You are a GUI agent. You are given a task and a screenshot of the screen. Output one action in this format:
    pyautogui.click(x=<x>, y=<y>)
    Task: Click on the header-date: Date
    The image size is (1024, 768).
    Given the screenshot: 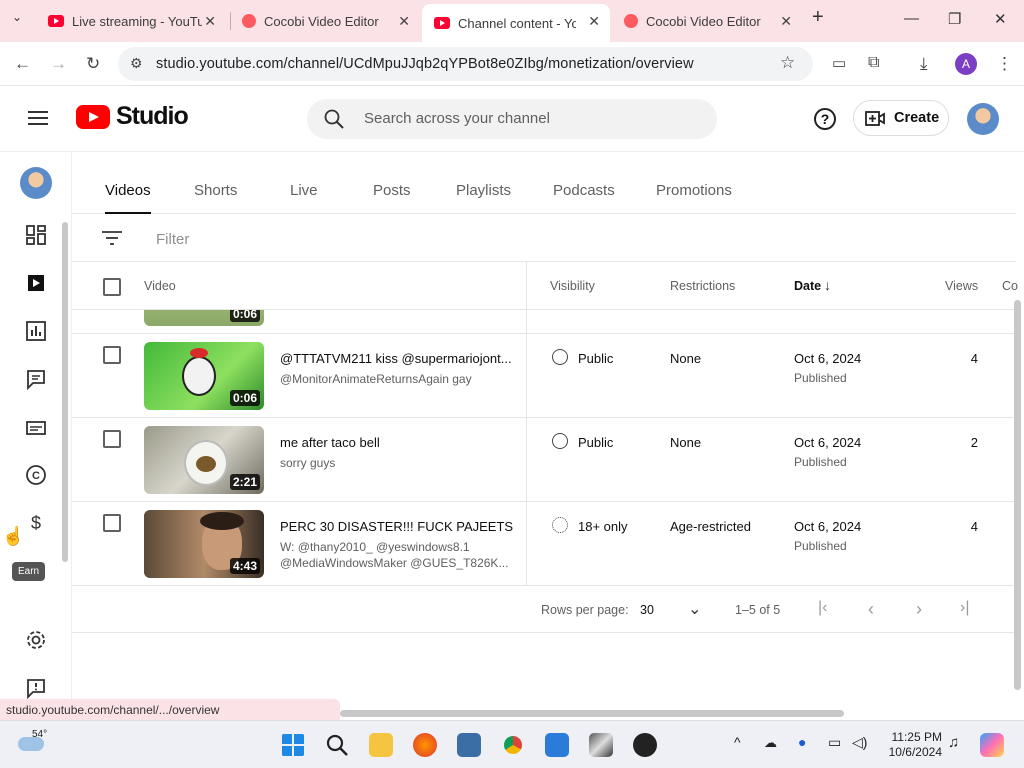 What is the action you would take?
    pyautogui.click(x=807, y=286)
    